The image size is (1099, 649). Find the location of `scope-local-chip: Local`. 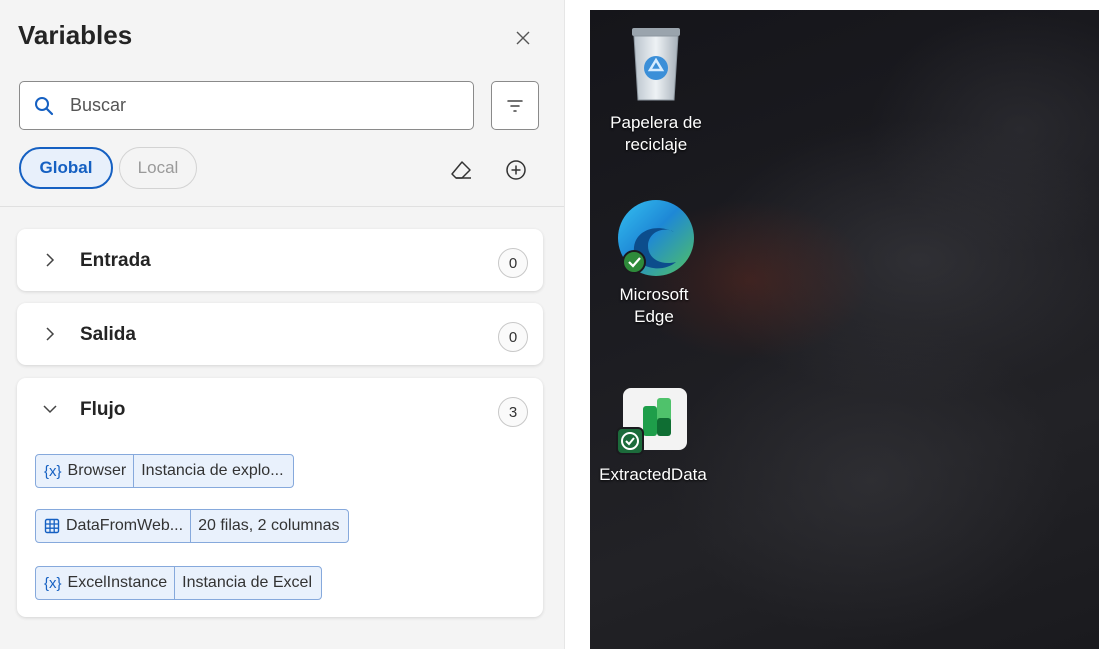

scope-local-chip: Local is located at coordinates (158, 168).